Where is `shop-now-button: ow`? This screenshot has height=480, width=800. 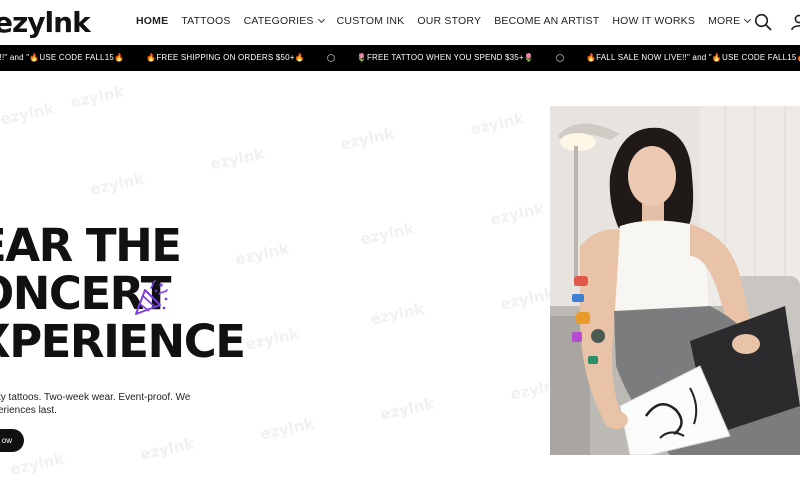 shop-now-button: ow is located at coordinates (12, 440).